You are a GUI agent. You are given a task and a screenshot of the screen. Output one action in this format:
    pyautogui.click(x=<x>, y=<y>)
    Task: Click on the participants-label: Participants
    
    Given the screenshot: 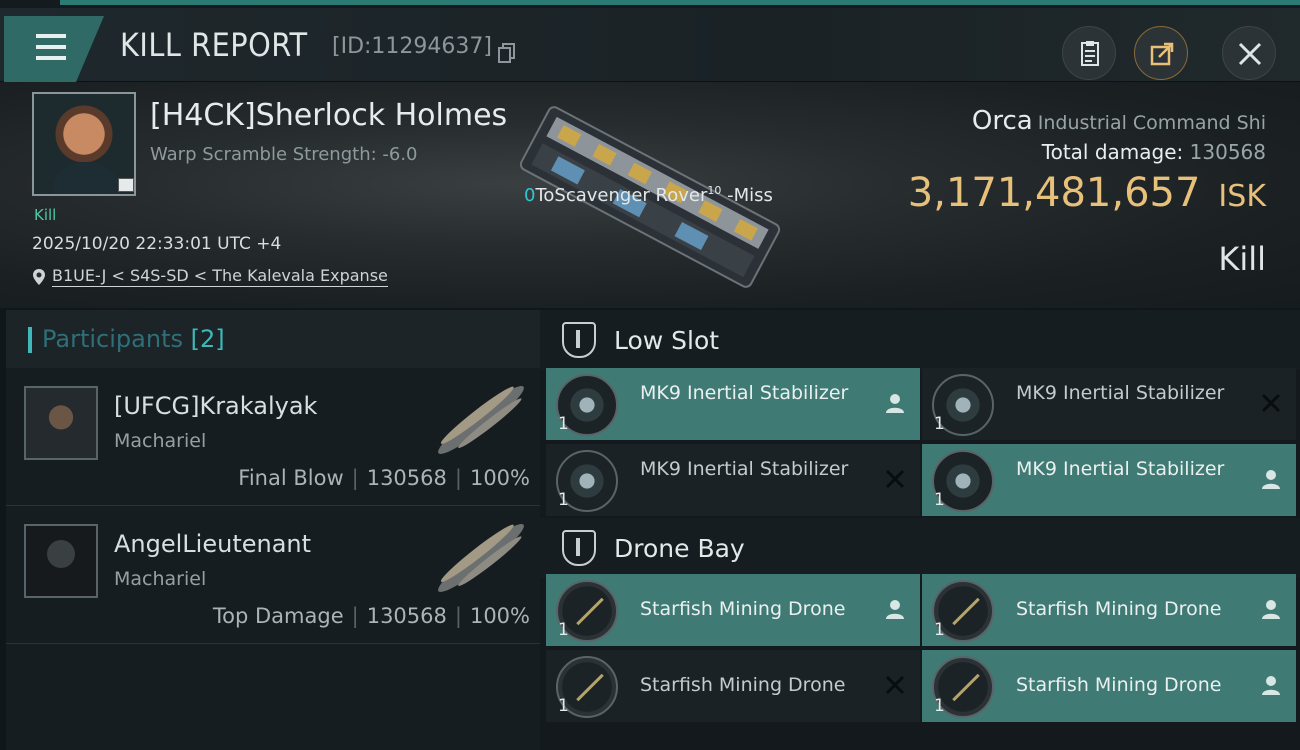 What is the action you would take?
    pyautogui.click(x=112, y=339)
    